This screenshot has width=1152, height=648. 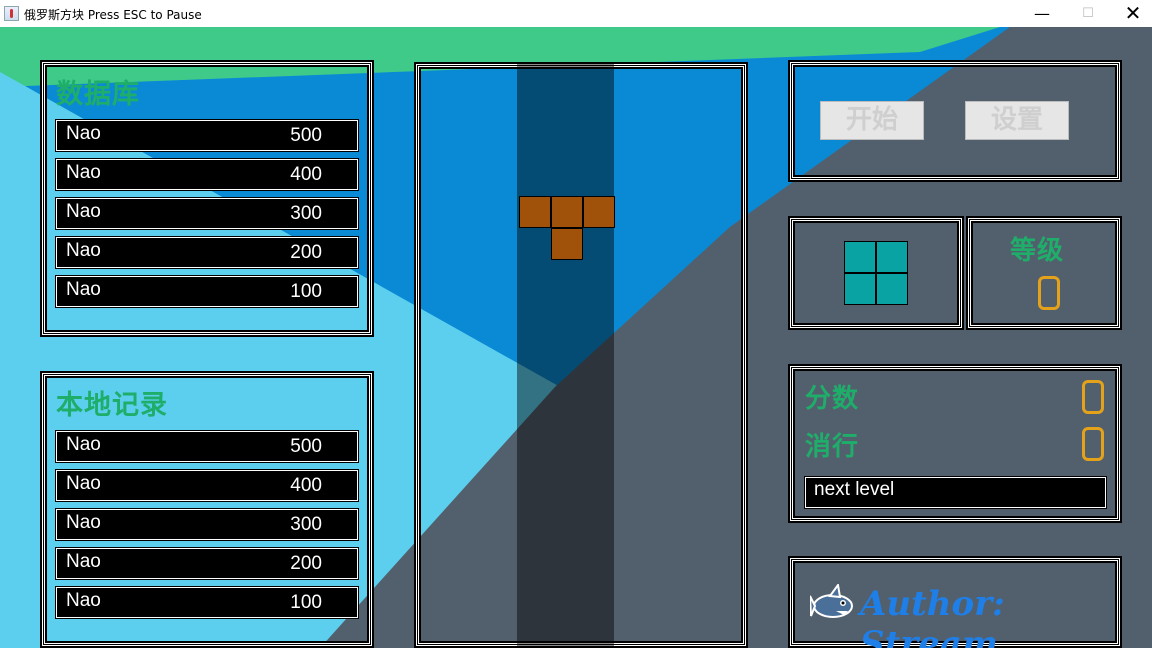 I want to click on database-row: Nao 200, so click(x=207, y=252).